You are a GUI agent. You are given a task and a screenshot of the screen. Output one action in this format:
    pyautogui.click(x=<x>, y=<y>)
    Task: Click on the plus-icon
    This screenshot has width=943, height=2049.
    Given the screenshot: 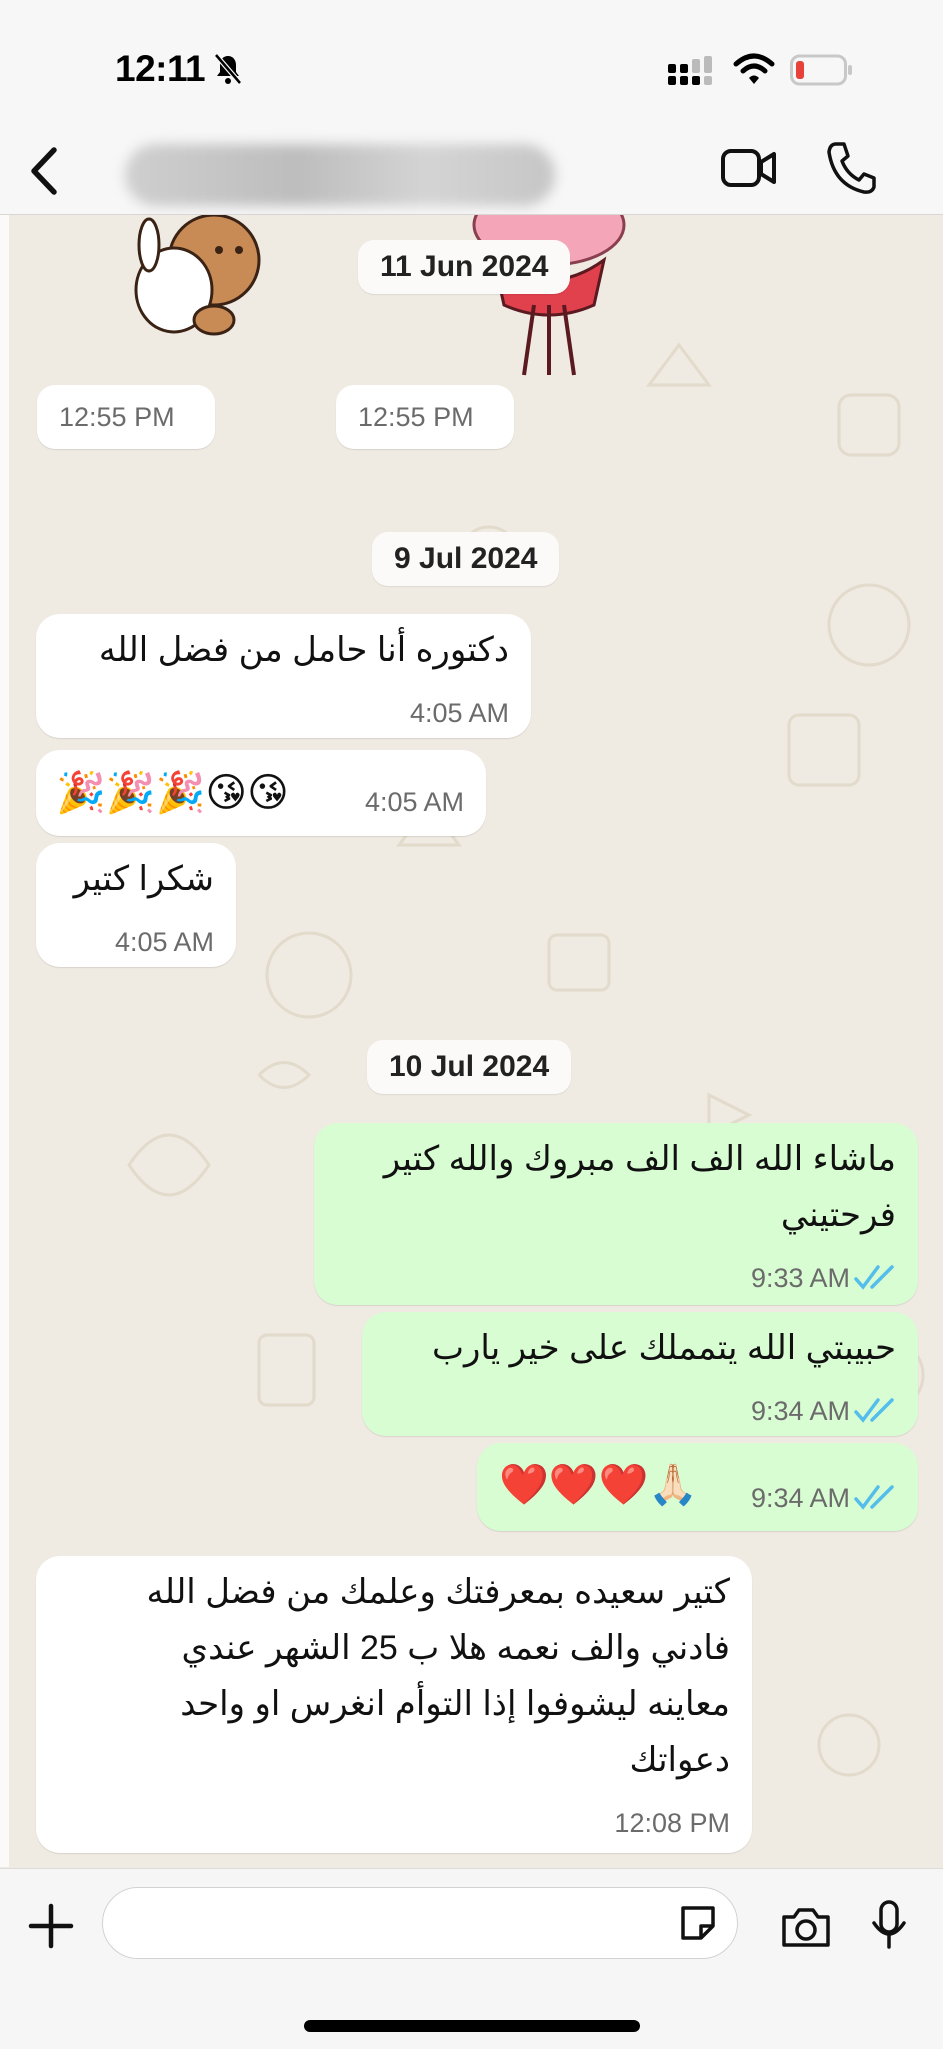 What is the action you would take?
    pyautogui.click(x=51, y=1926)
    